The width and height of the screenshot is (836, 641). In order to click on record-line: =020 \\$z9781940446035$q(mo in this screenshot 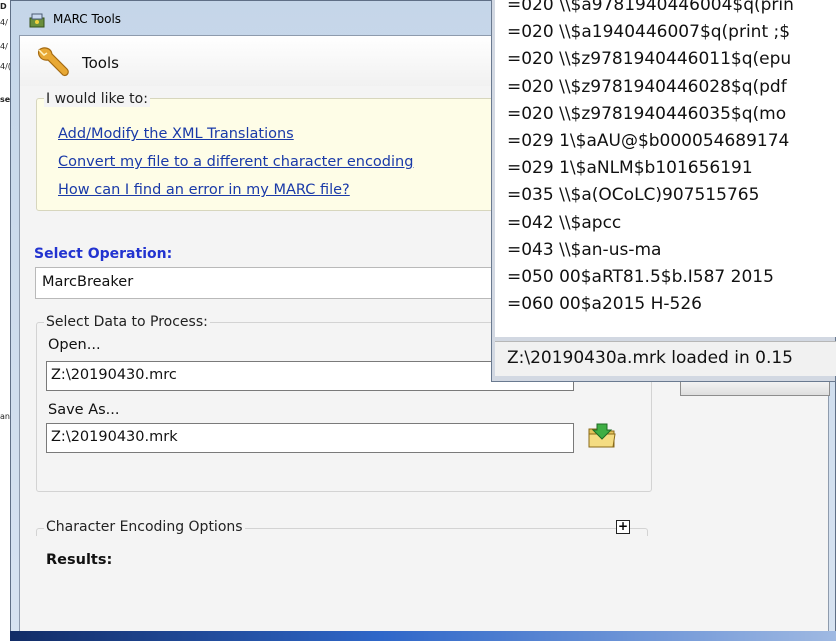, I will do `click(647, 114)`.